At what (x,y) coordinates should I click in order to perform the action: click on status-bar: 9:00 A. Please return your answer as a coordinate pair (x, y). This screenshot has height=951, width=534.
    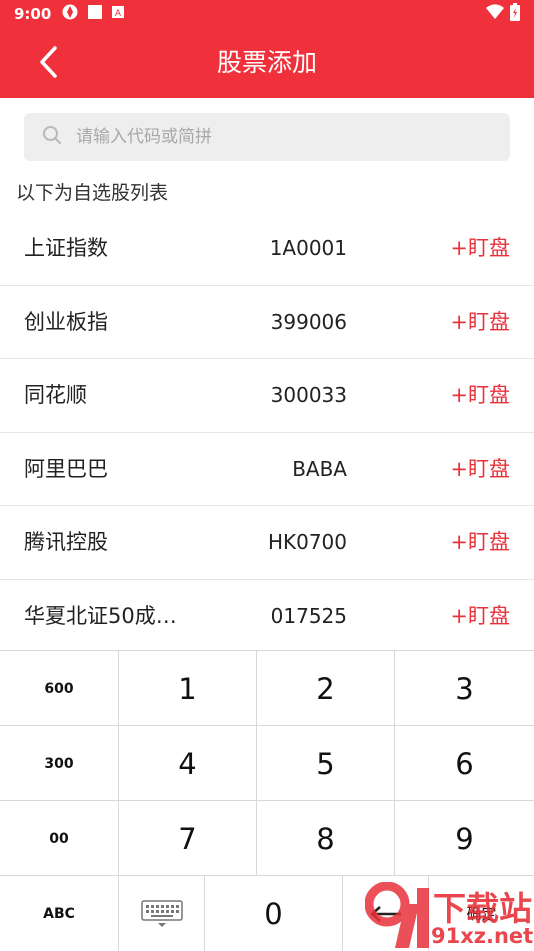
    Looking at the image, I should click on (267, 14).